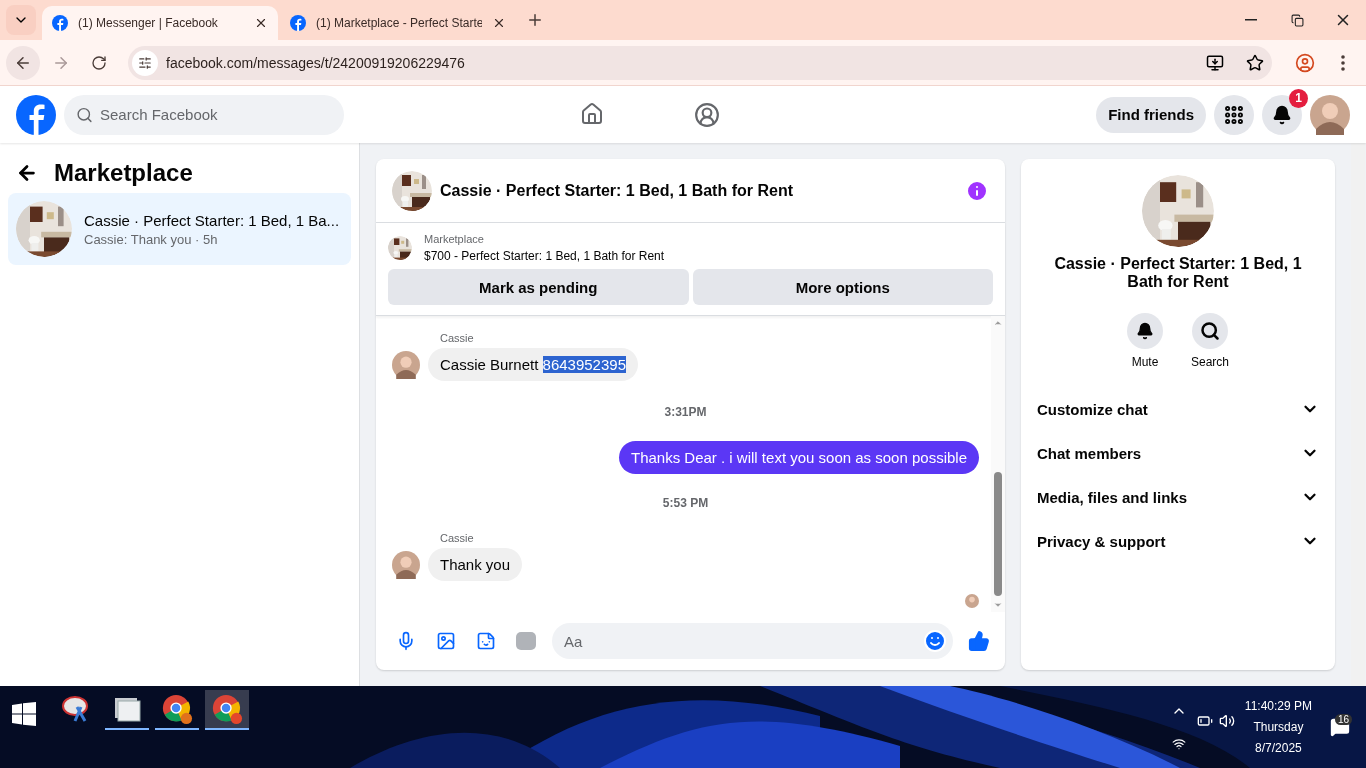 This screenshot has width=1366, height=768. What do you see at coordinates (1343, 719) in the screenshot?
I see `notification-count: 16` at bounding box center [1343, 719].